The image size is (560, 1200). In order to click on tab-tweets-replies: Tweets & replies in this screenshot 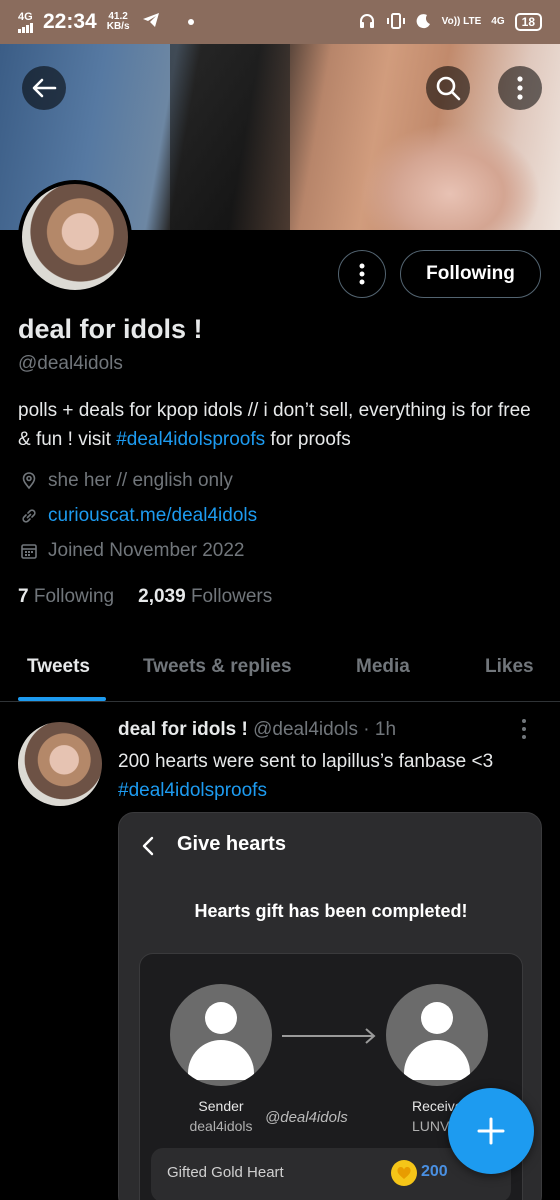, I will do `click(217, 667)`.